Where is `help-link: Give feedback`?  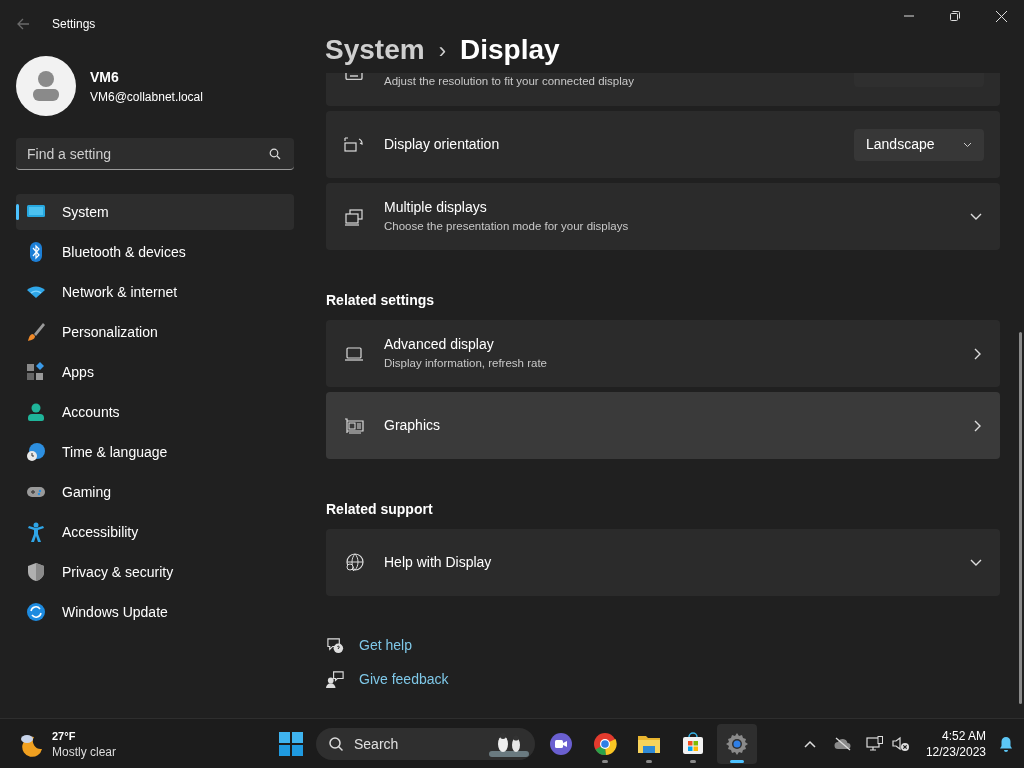 help-link: Give feedback is located at coordinates (404, 679).